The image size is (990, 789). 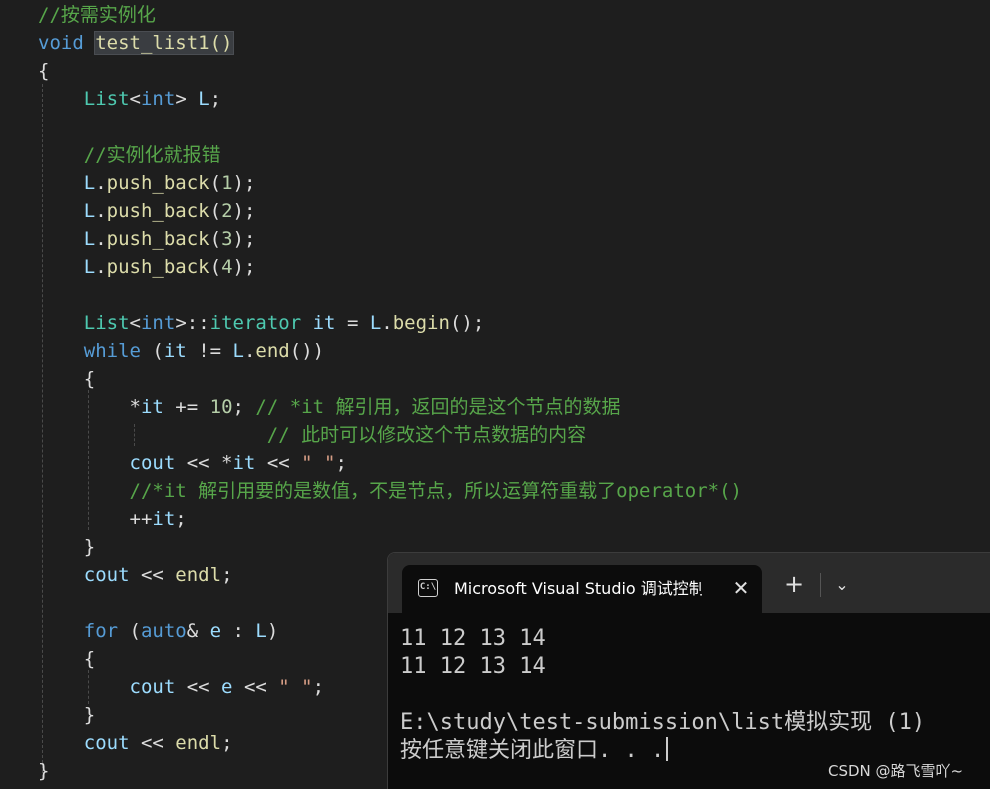 What do you see at coordinates (186, 407) in the screenshot?
I see `code-token: +=` at bounding box center [186, 407].